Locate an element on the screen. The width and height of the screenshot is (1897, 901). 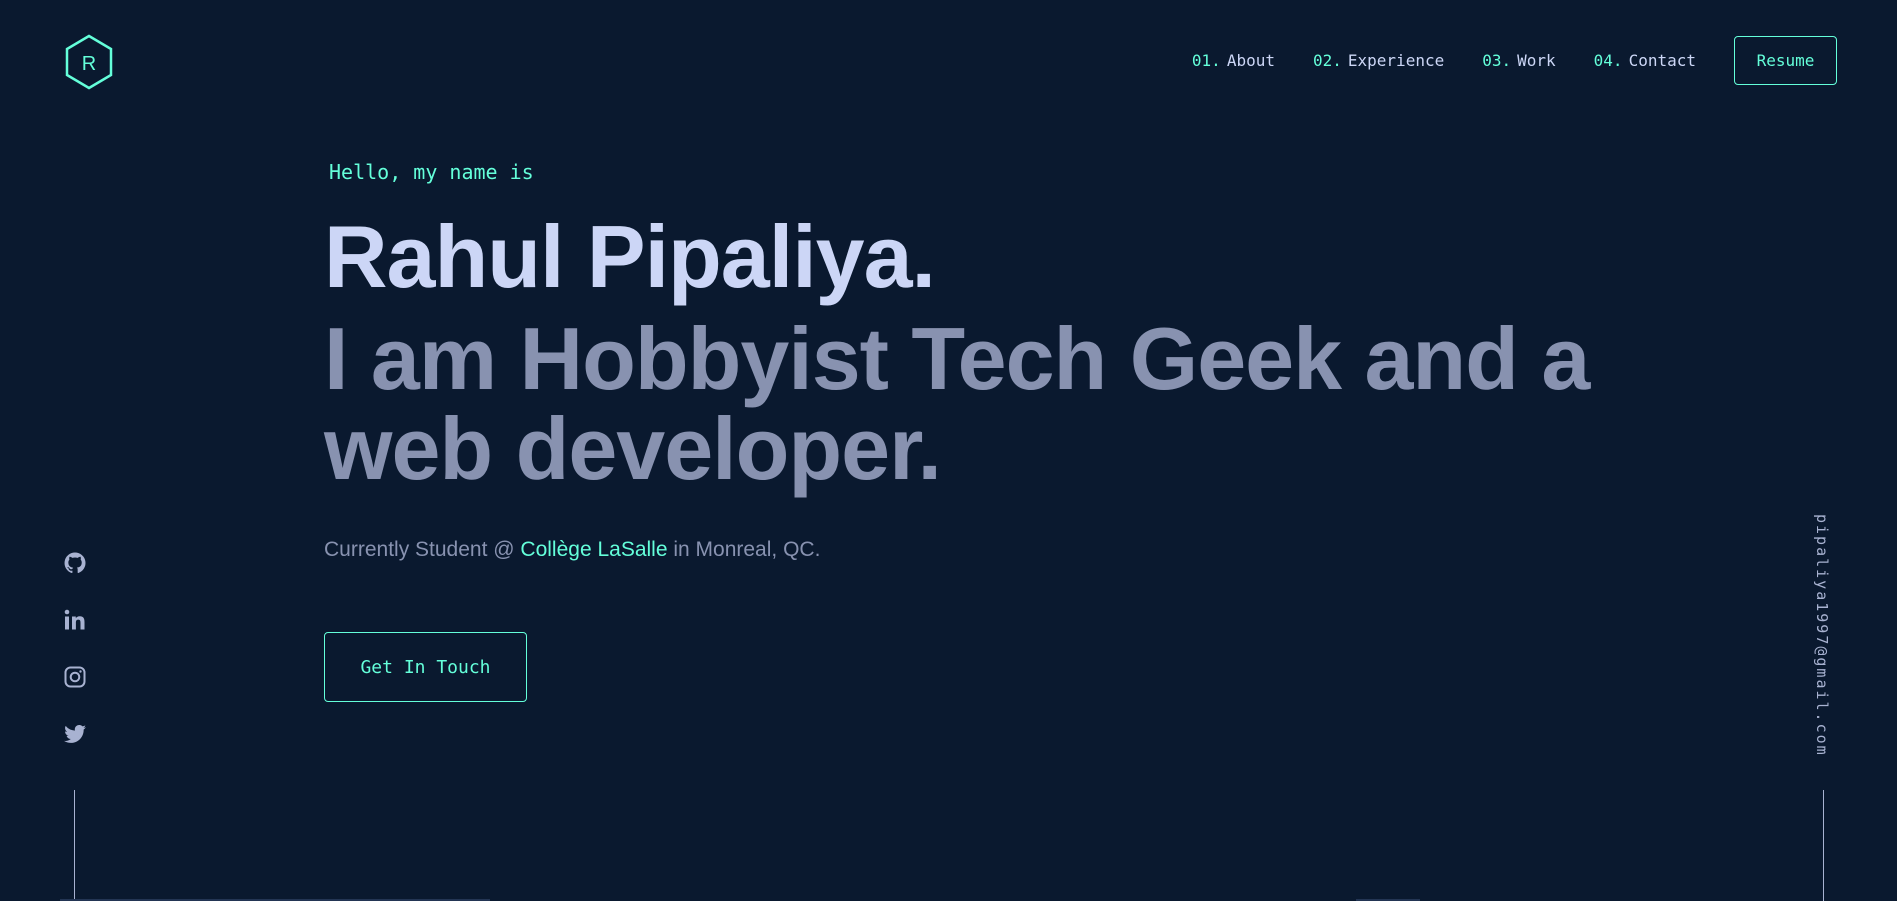
get-in-touch-button: Get In Touch is located at coordinates (425, 667).